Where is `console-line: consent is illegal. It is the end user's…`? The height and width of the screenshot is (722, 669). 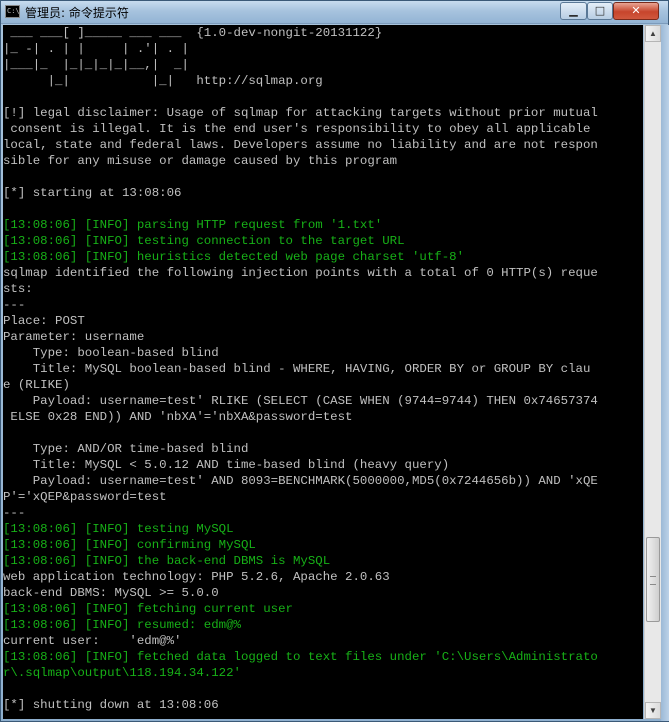
console-line: consent is illegal. It is the end user's… is located at coordinates (297, 129).